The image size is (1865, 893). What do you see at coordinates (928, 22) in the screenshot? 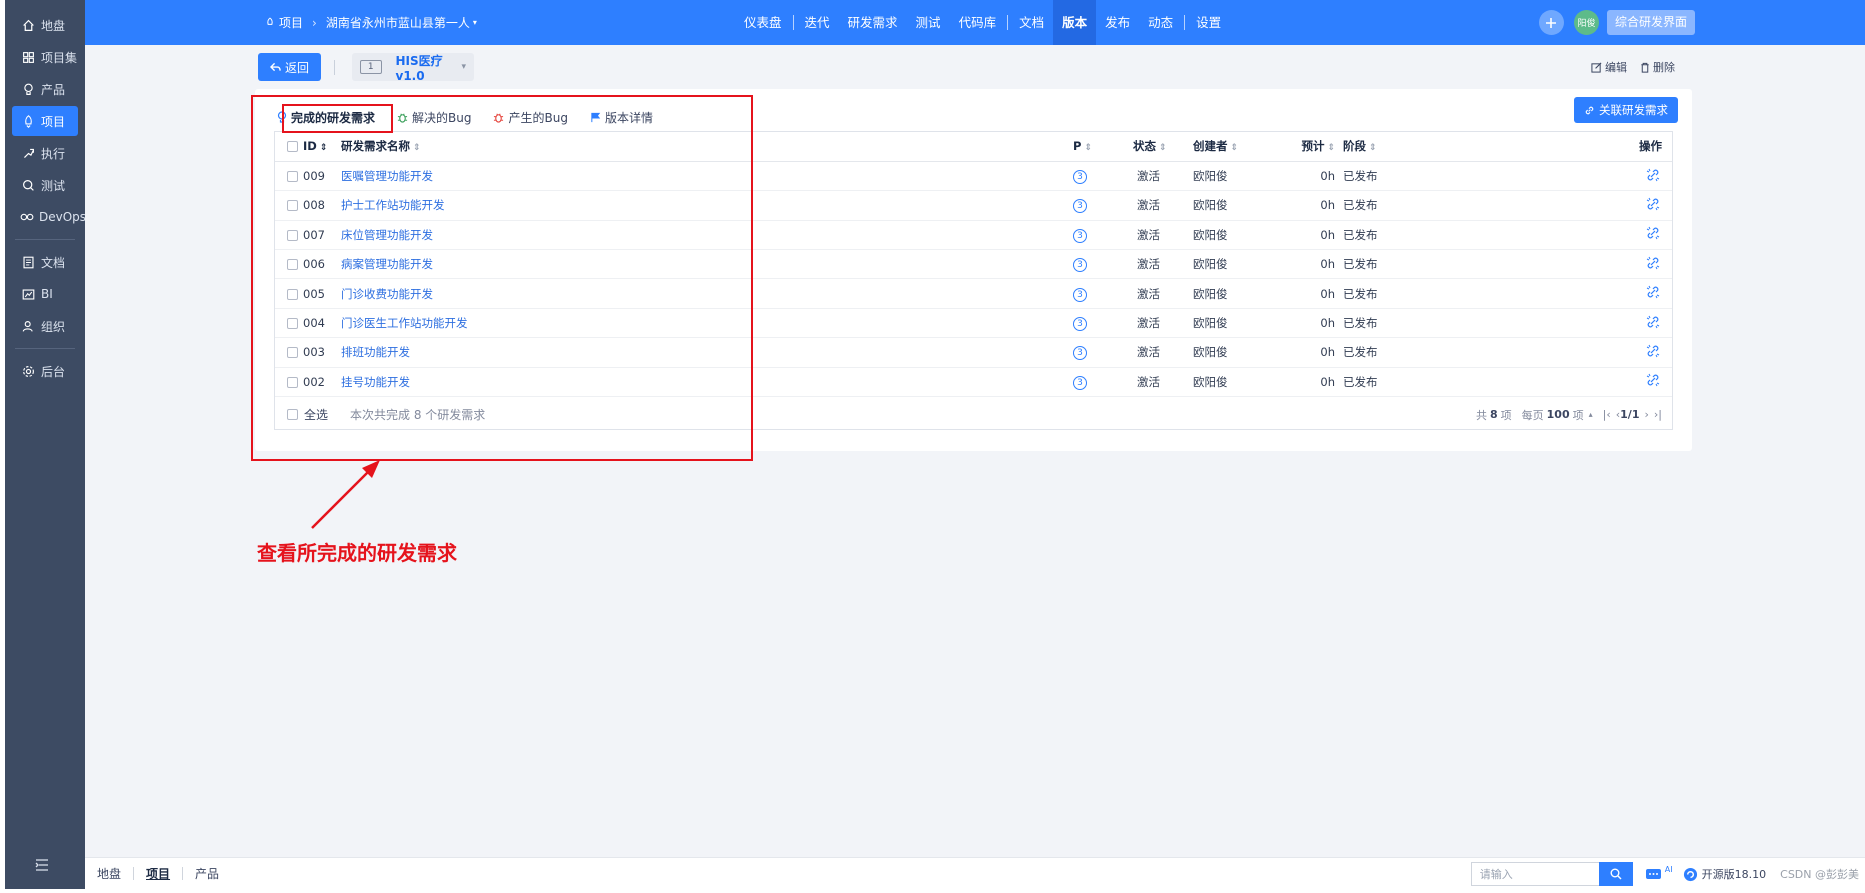
I see `tab-test: 测试` at bounding box center [928, 22].